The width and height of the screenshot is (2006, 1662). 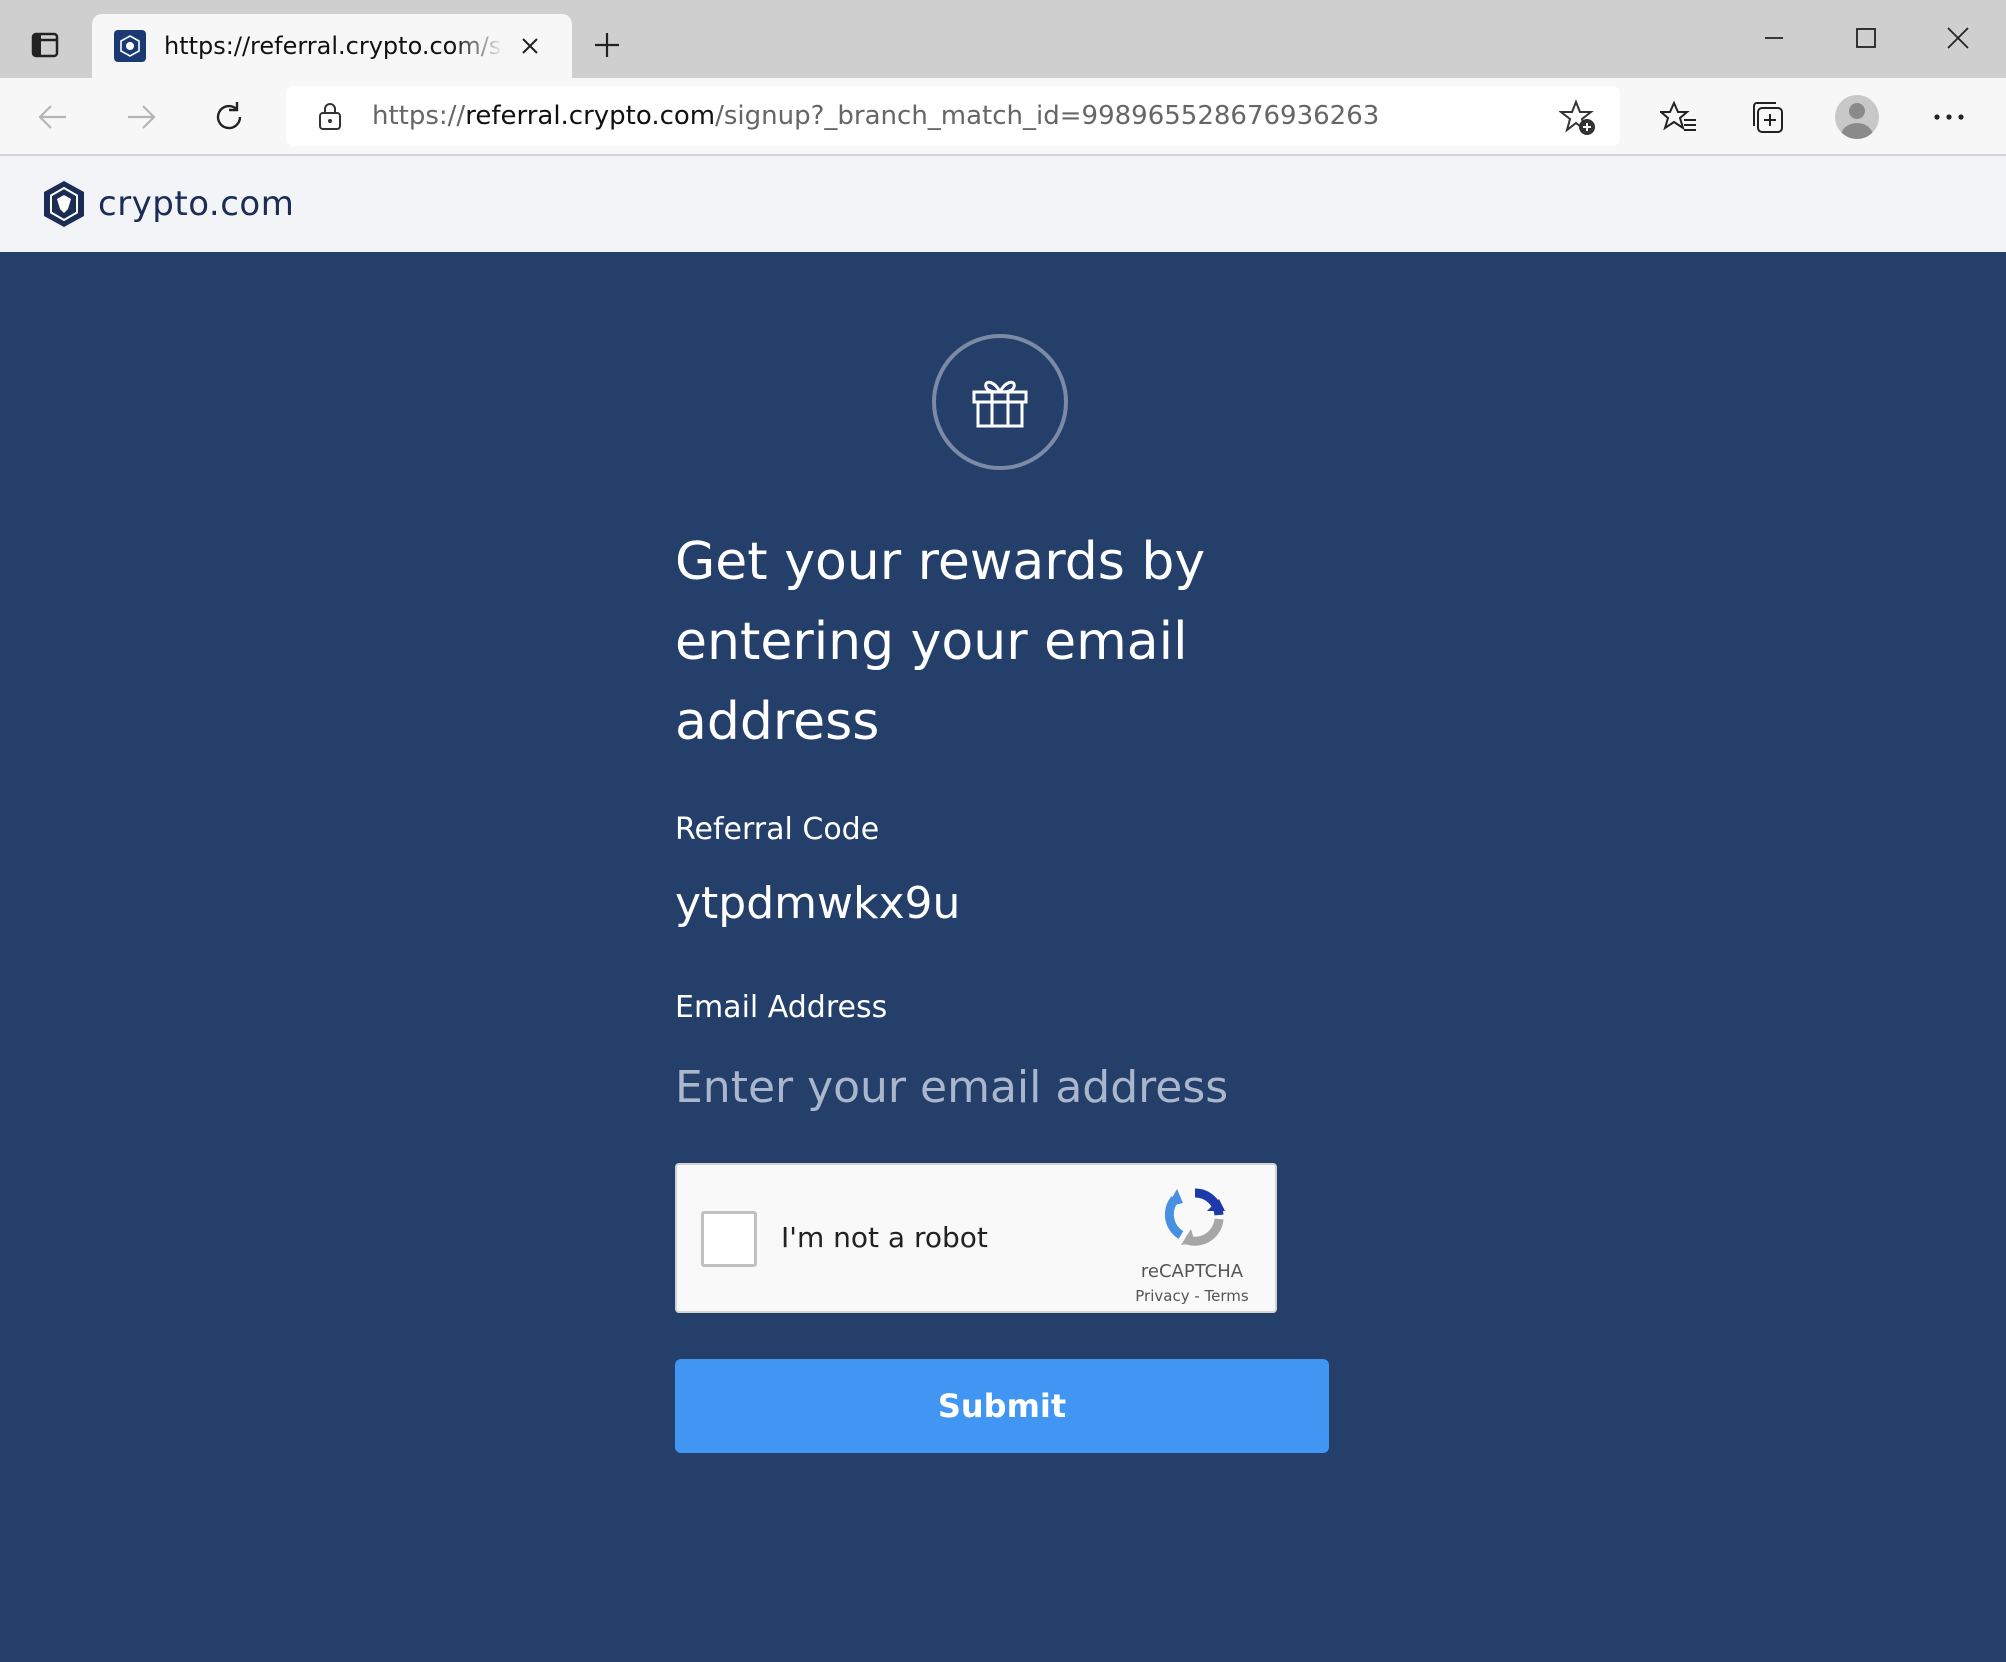 What do you see at coordinates (130, 46) in the screenshot?
I see `crypto-favicon-icon` at bounding box center [130, 46].